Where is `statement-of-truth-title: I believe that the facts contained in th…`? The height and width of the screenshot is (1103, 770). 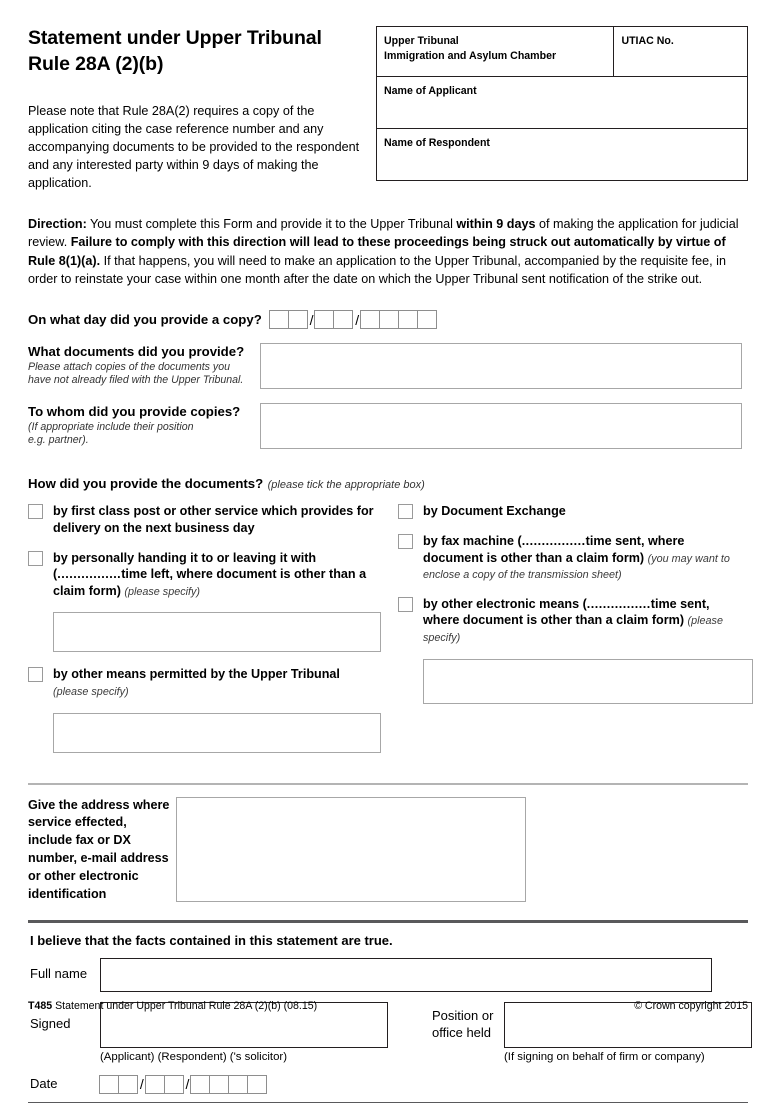
statement-of-truth-title: I believe that the facts contained in th… is located at coordinates (211, 940).